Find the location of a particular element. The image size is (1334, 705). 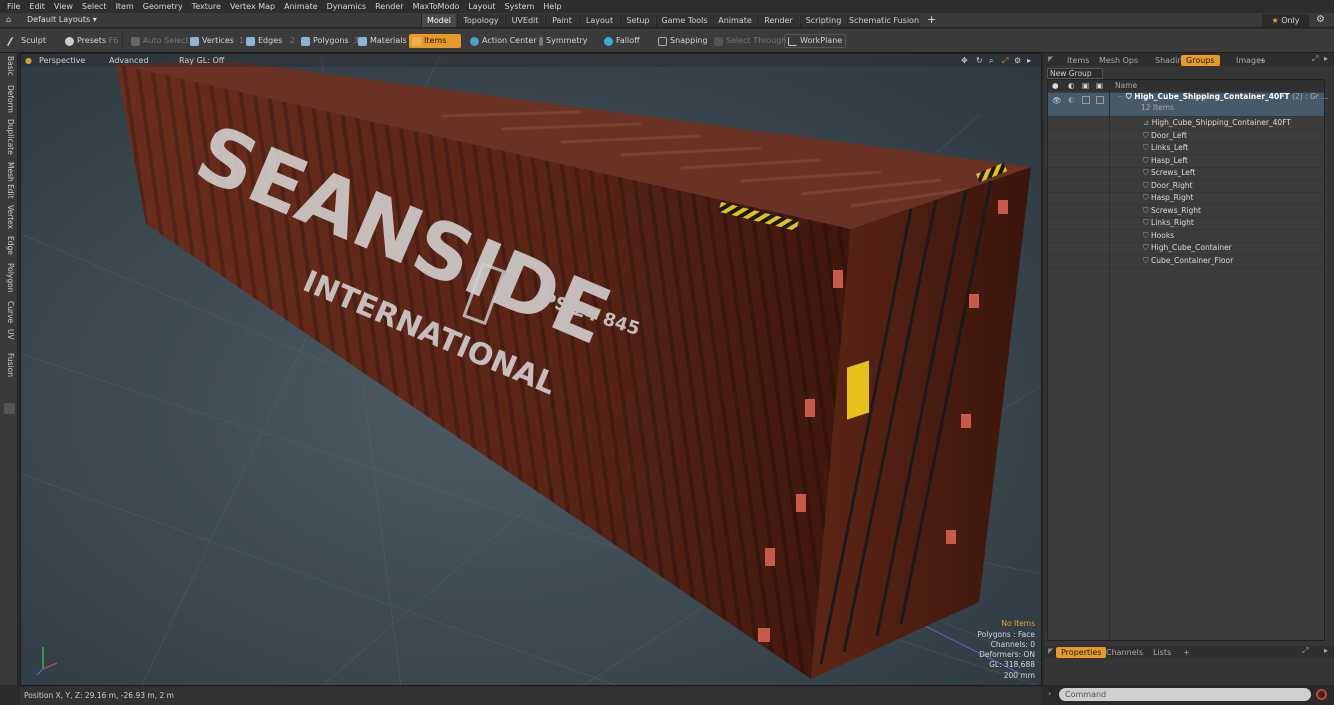

vertices-button: Vertices 1 is located at coordinates (217, 41).